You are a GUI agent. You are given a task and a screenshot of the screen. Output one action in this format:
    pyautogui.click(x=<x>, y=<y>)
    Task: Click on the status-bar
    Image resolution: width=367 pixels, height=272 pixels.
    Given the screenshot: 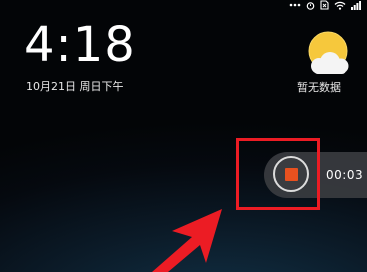 What is the action you would take?
    pyautogui.click(x=325, y=5)
    